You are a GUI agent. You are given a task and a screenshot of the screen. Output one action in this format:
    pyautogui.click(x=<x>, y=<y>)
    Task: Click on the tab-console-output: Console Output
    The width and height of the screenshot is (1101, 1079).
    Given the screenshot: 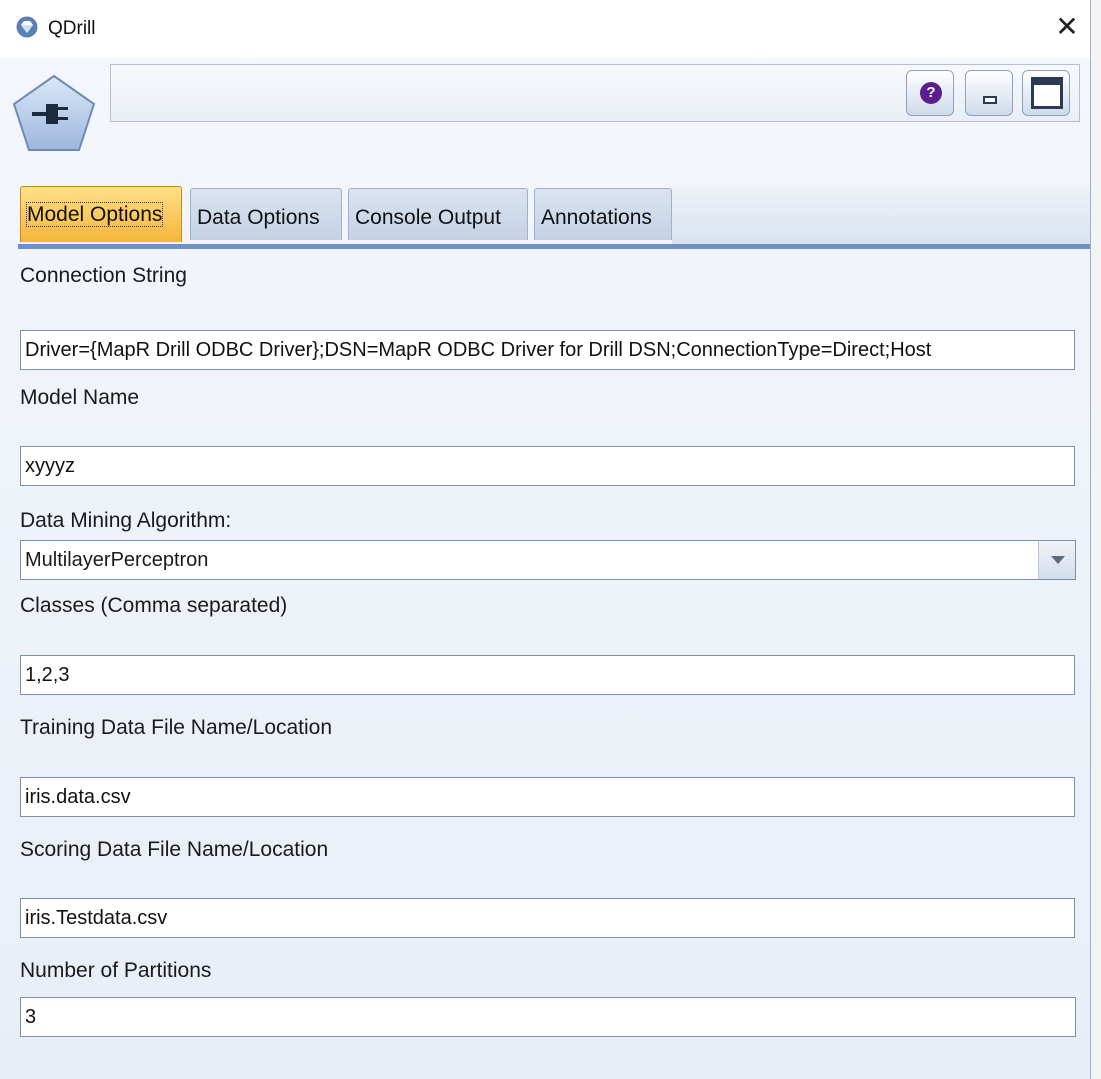 What is the action you would take?
    pyautogui.click(x=438, y=214)
    